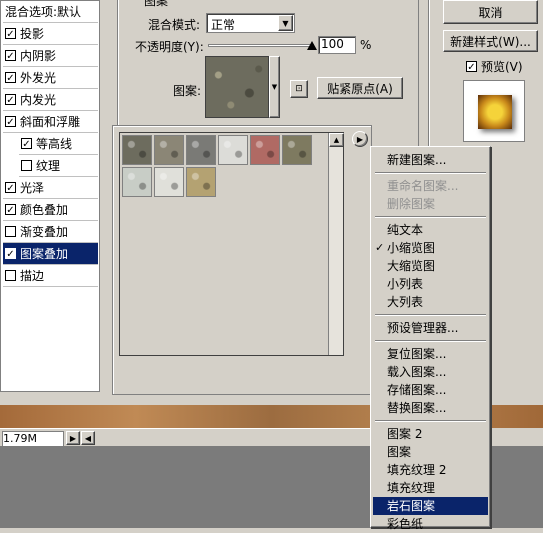  I want to click on style-item-label: 混合选项:默认, so click(43, 12).